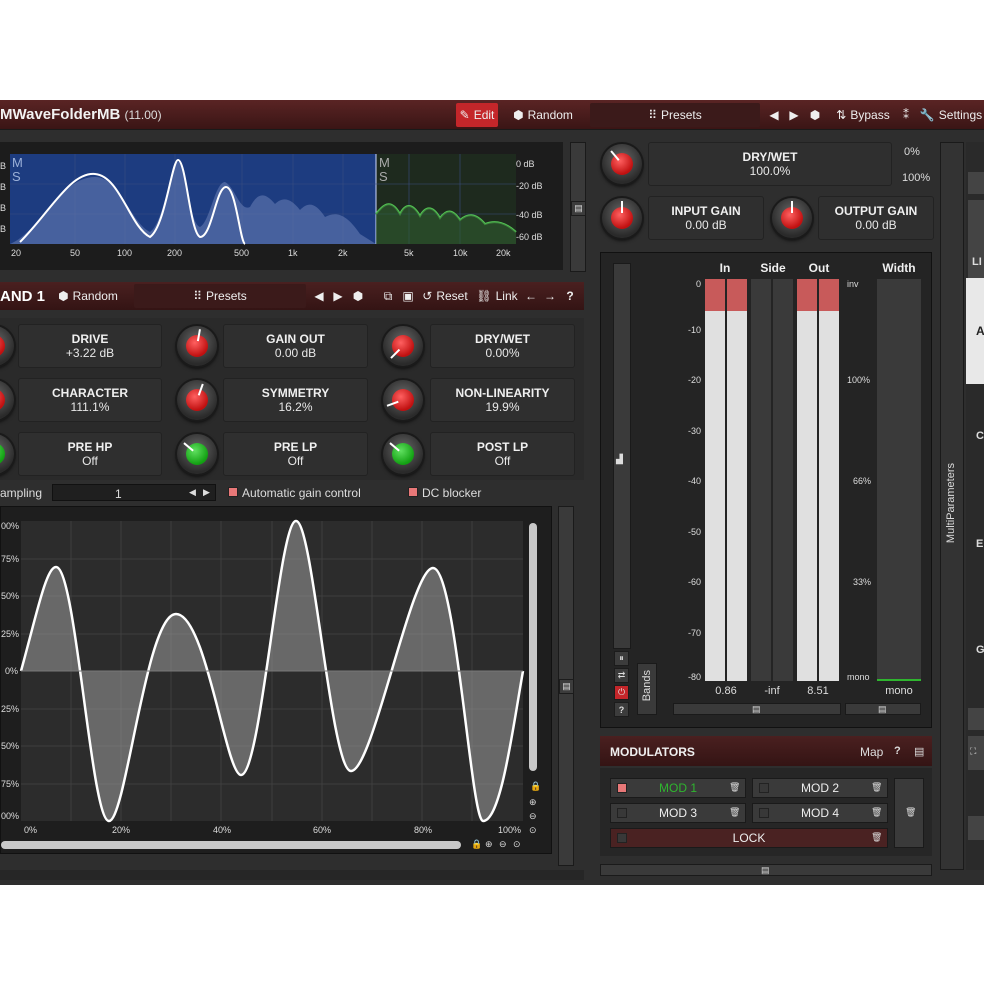 This screenshot has width=984, height=985. I want to click on modulators-menu-icon: ▤, so click(919, 751).